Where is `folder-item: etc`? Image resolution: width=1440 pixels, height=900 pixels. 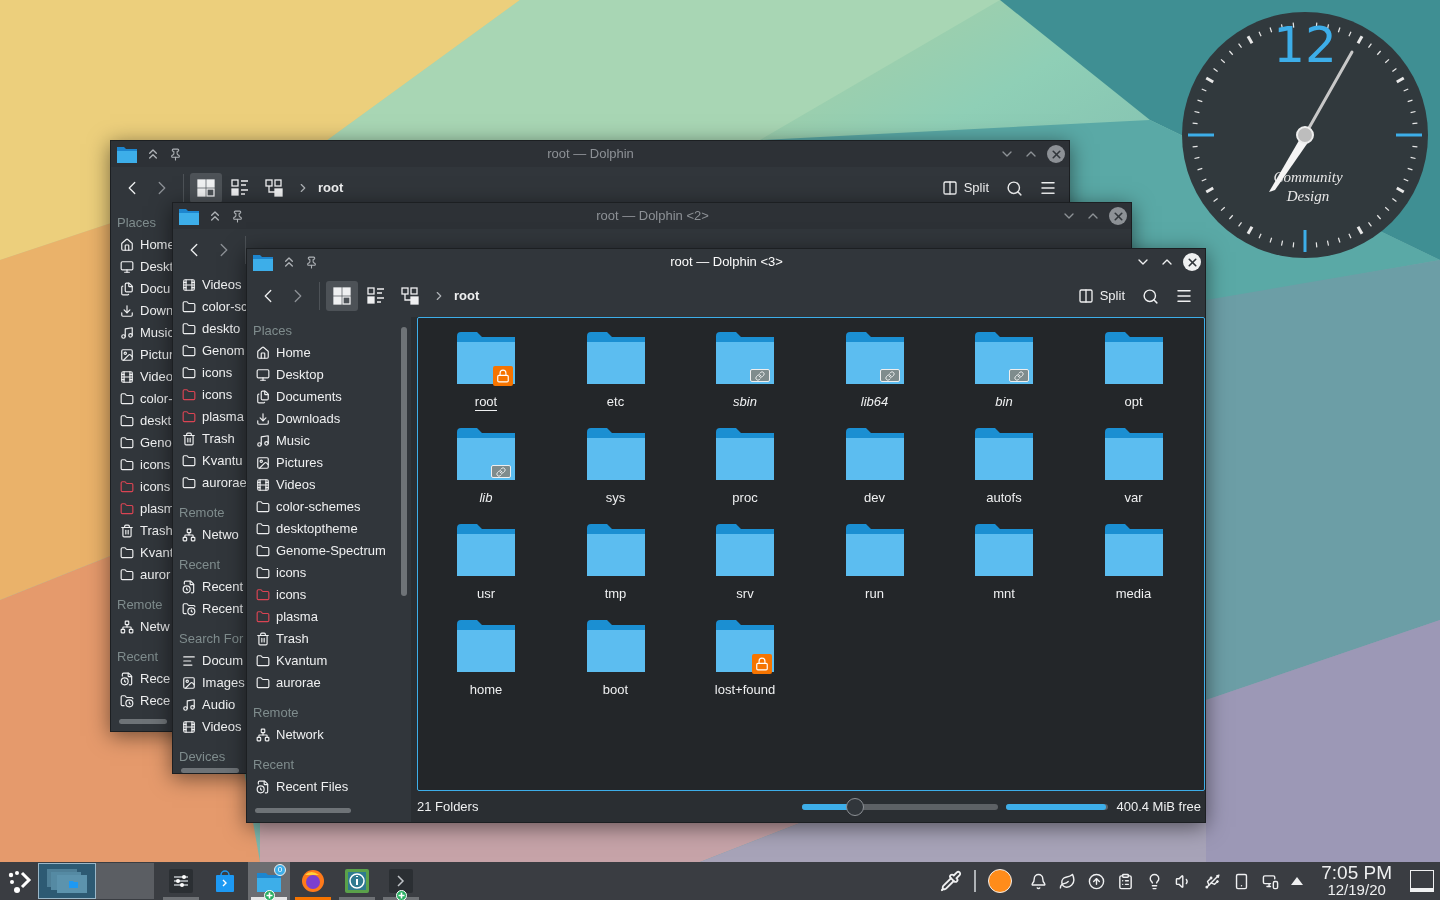 folder-item: etc is located at coordinates (615, 366).